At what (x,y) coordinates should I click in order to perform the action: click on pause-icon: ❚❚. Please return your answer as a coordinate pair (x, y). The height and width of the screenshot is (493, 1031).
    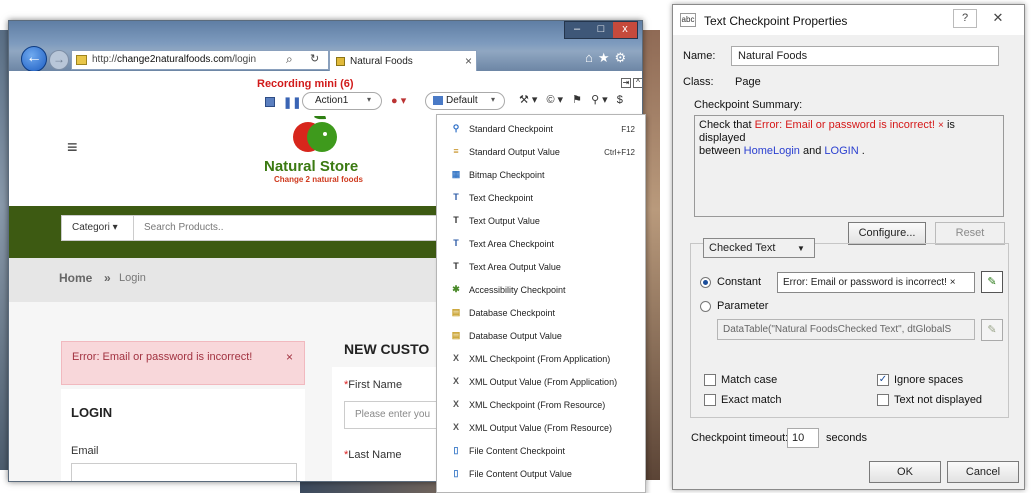
    Looking at the image, I should click on (292, 102).